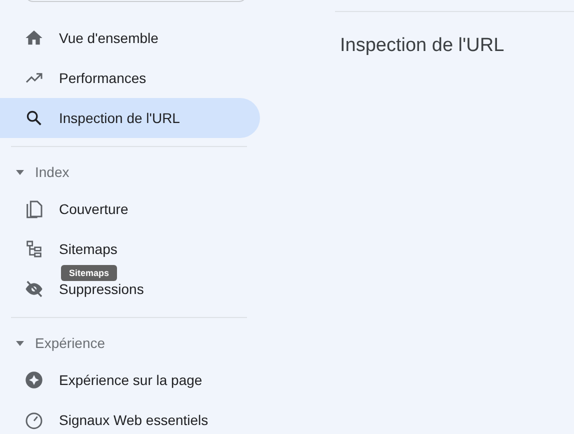 Image resolution: width=574 pixels, height=434 pixels. What do you see at coordinates (130, 78) in the screenshot?
I see `sidebar-item: Performances` at bounding box center [130, 78].